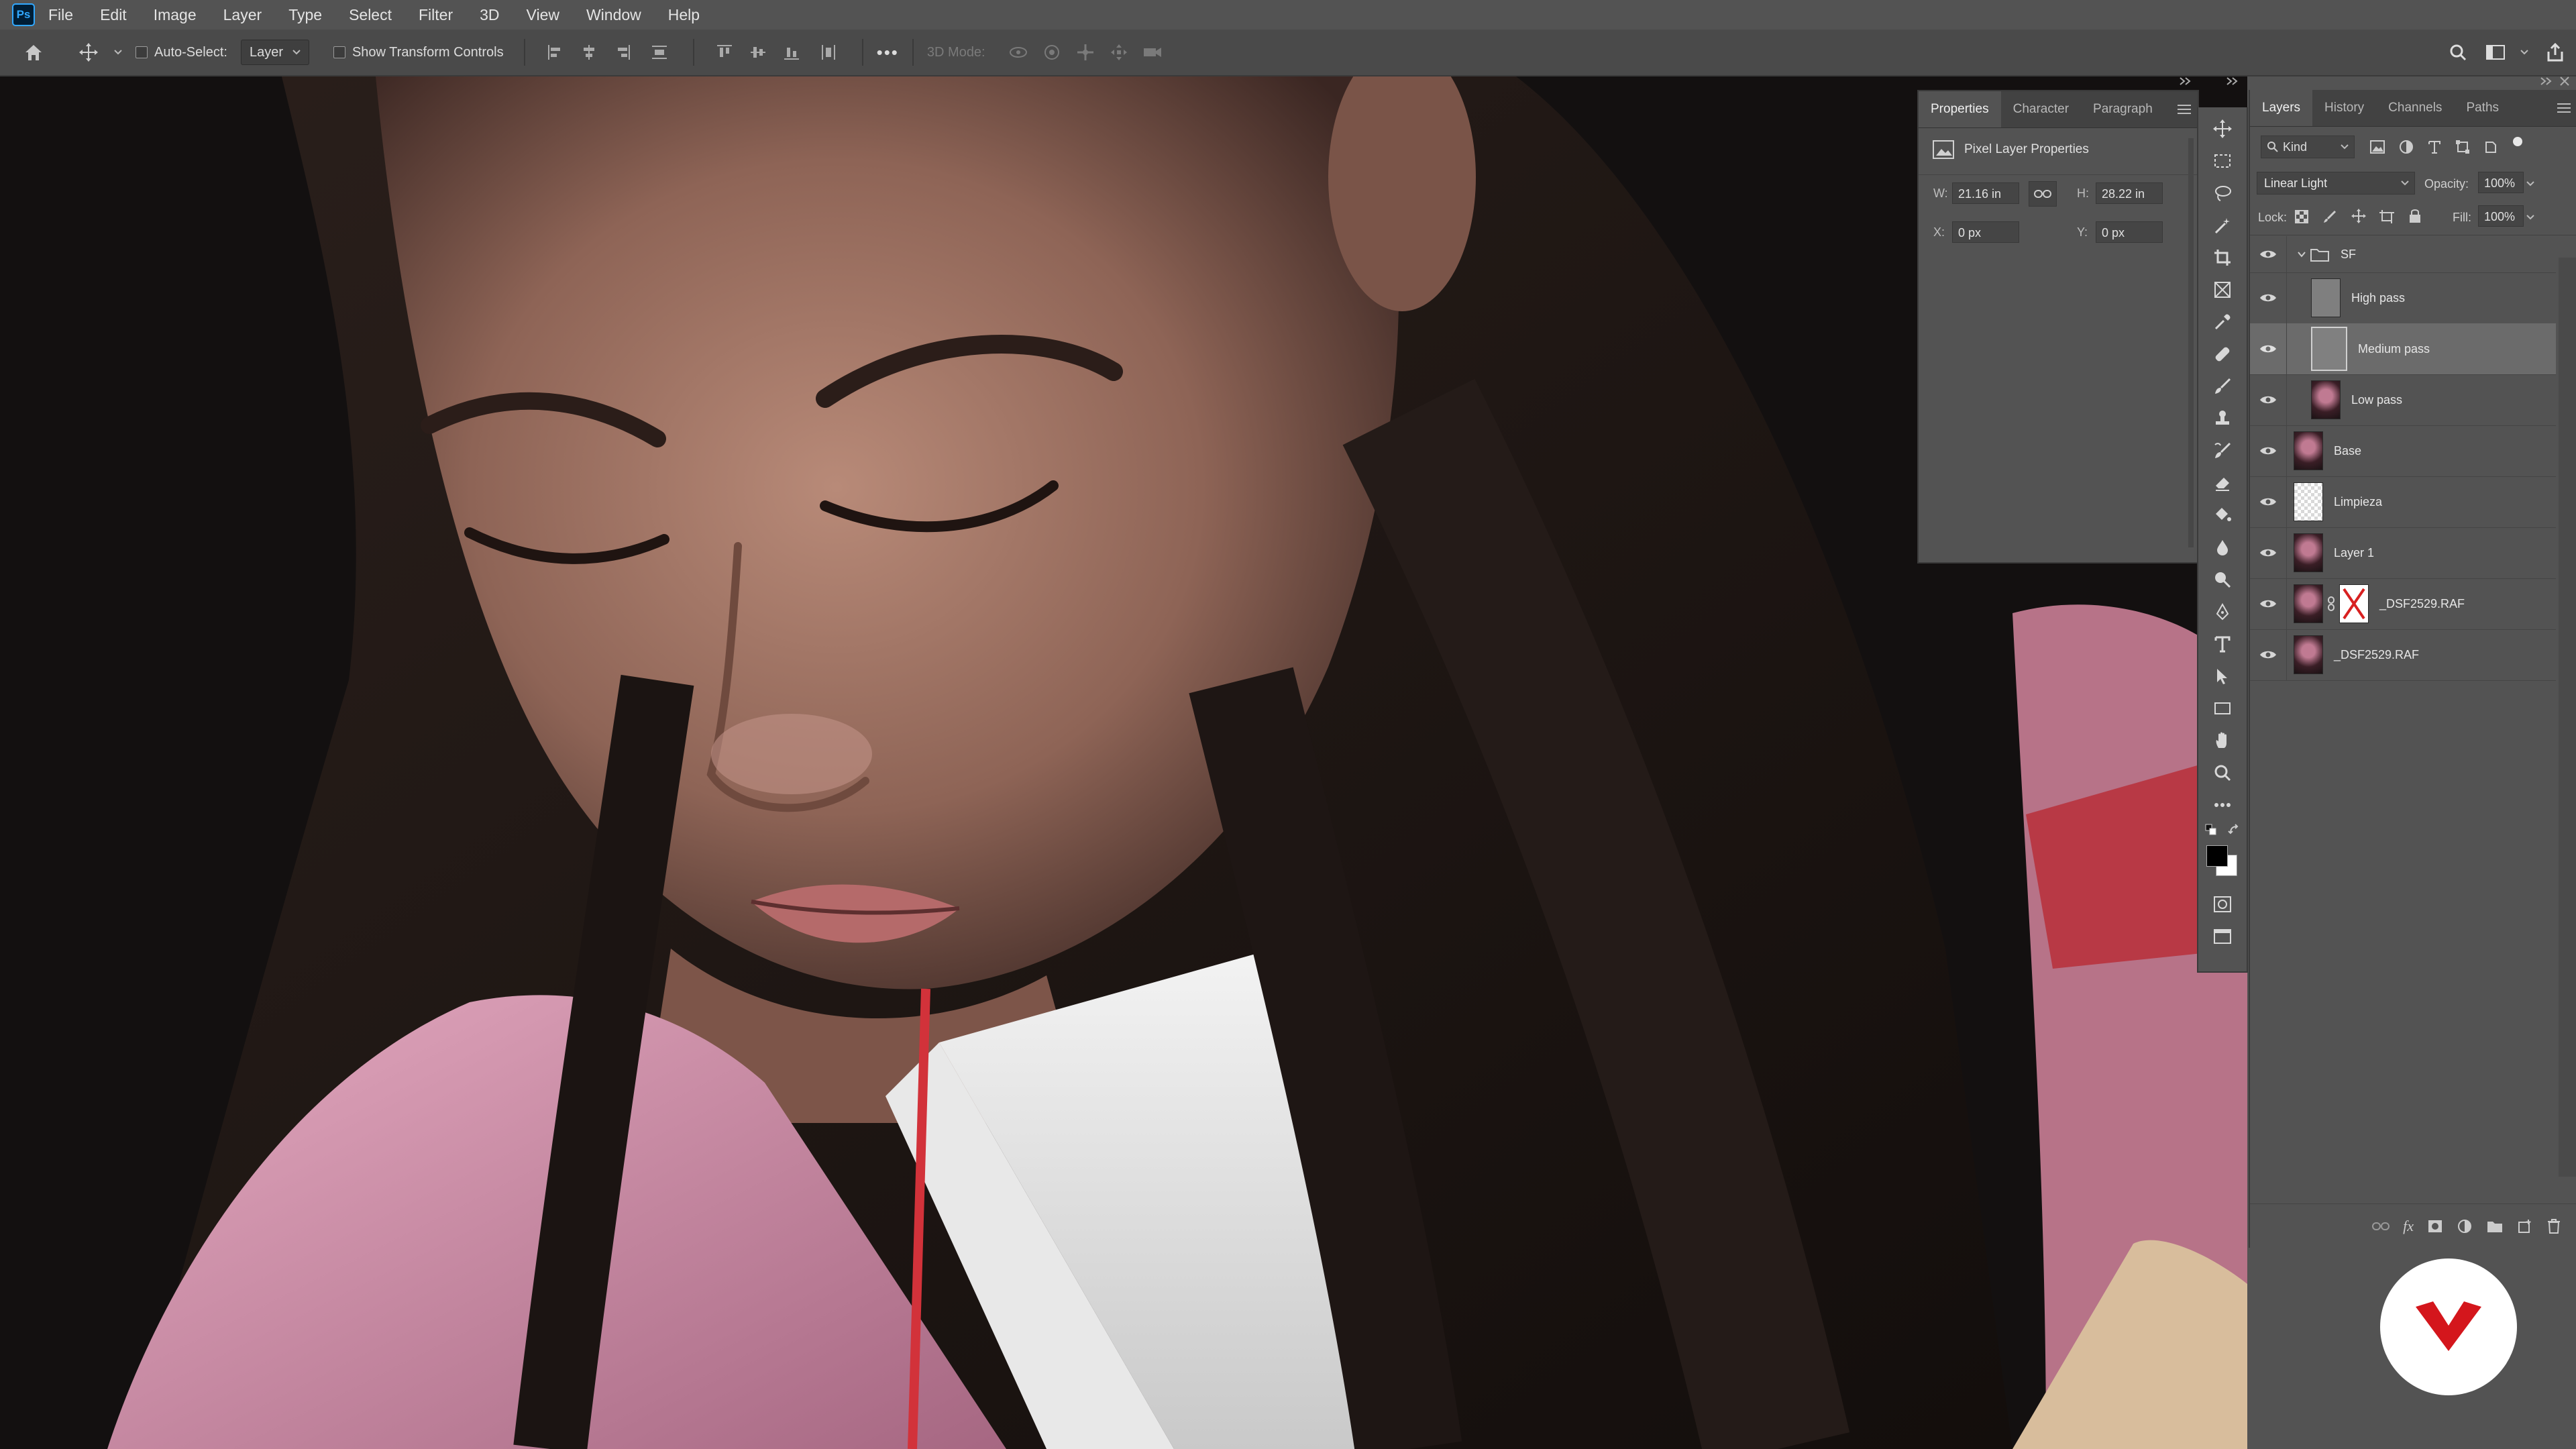 This screenshot has width=2576, height=1449. I want to click on screen-mode-button, so click(2222, 936).